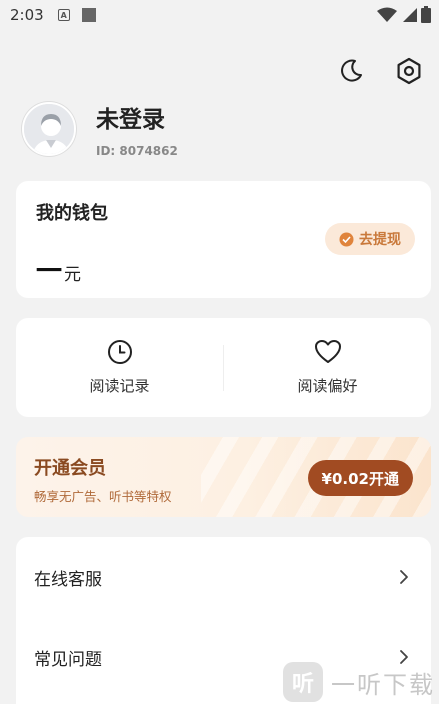 This screenshot has height=704, width=439. What do you see at coordinates (103, 496) in the screenshot?
I see `vip-subtitle: 畅享无广告、听书等特权` at bounding box center [103, 496].